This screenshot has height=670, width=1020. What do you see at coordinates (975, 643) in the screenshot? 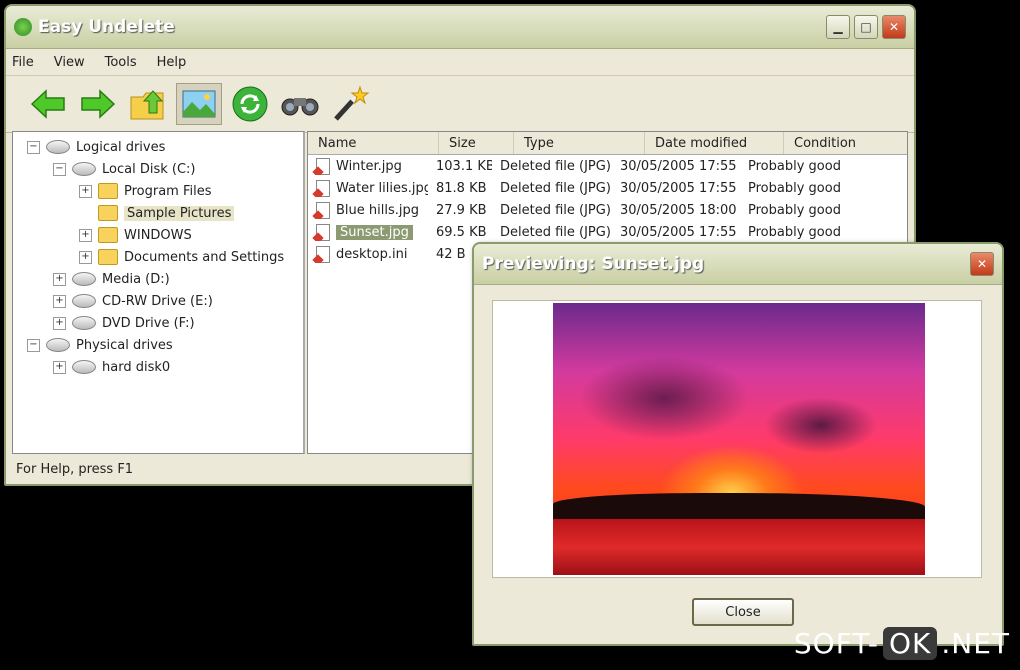
I see `watermark-part3: .NET` at bounding box center [975, 643].